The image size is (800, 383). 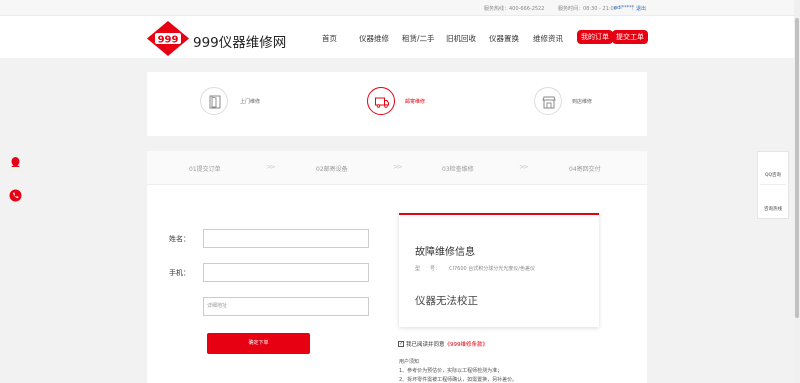 I want to click on nav-news: 维修资讯, so click(x=548, y=38).